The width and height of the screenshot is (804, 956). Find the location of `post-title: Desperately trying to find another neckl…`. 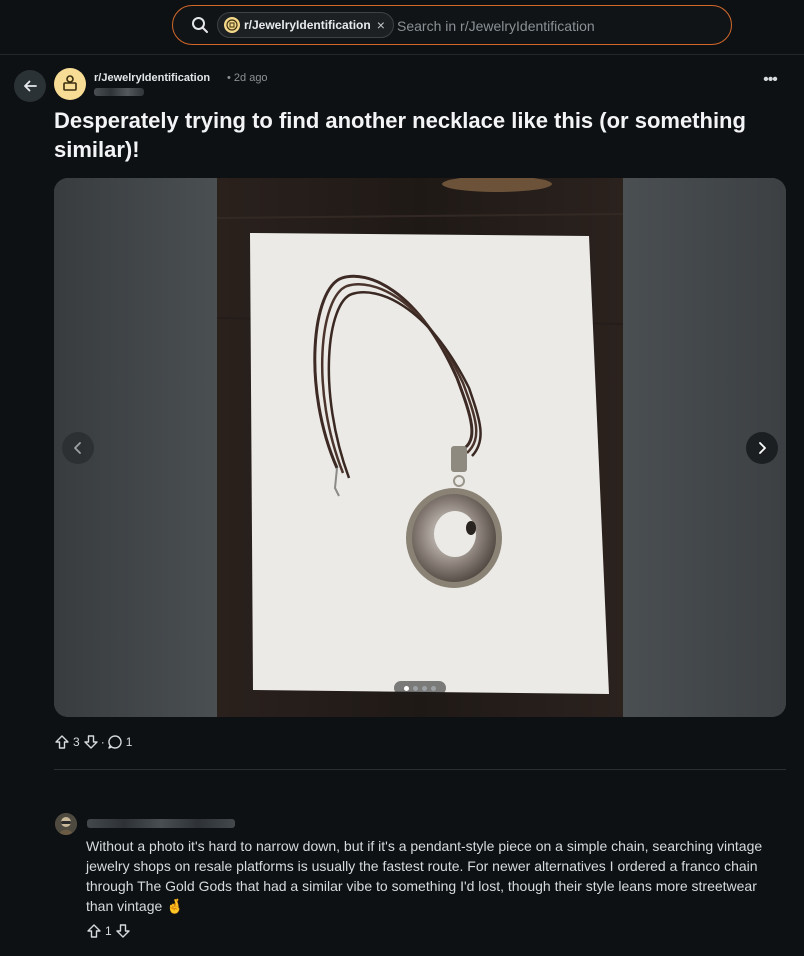

post-title: Desperately trying to find another neckl… is located at coordinates (400, 135).